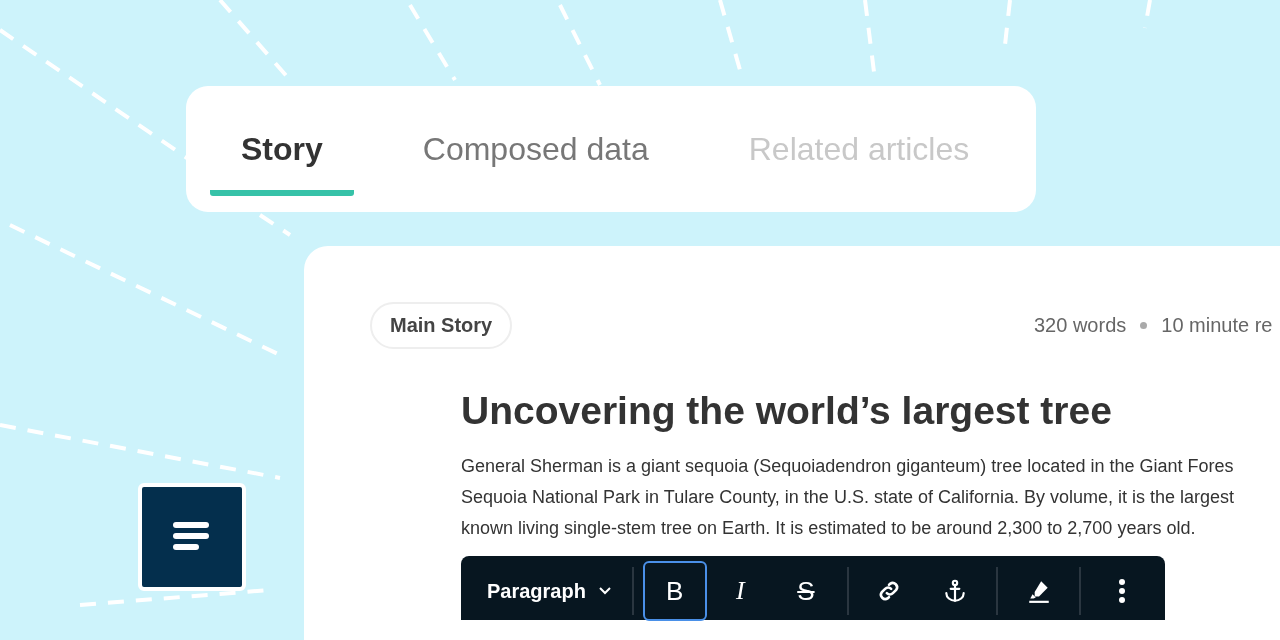 This screenshot has height=640, width=1280. Describe the element at coordinates (604, 591) in the screenshot. I see `chevron-down-icon` at that location.